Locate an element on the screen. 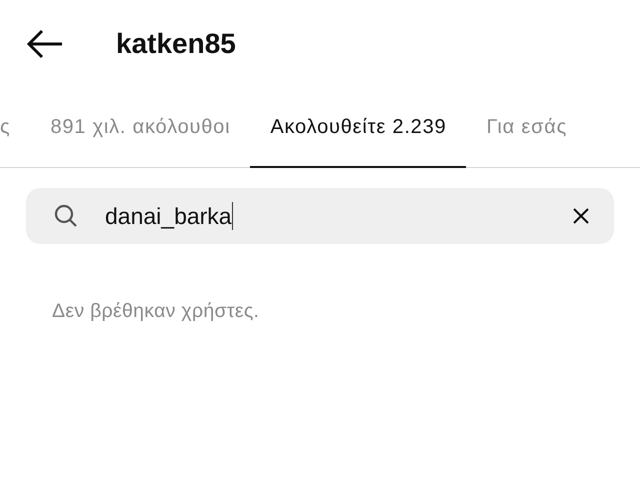  back-button is located at coordinates (45, 44).